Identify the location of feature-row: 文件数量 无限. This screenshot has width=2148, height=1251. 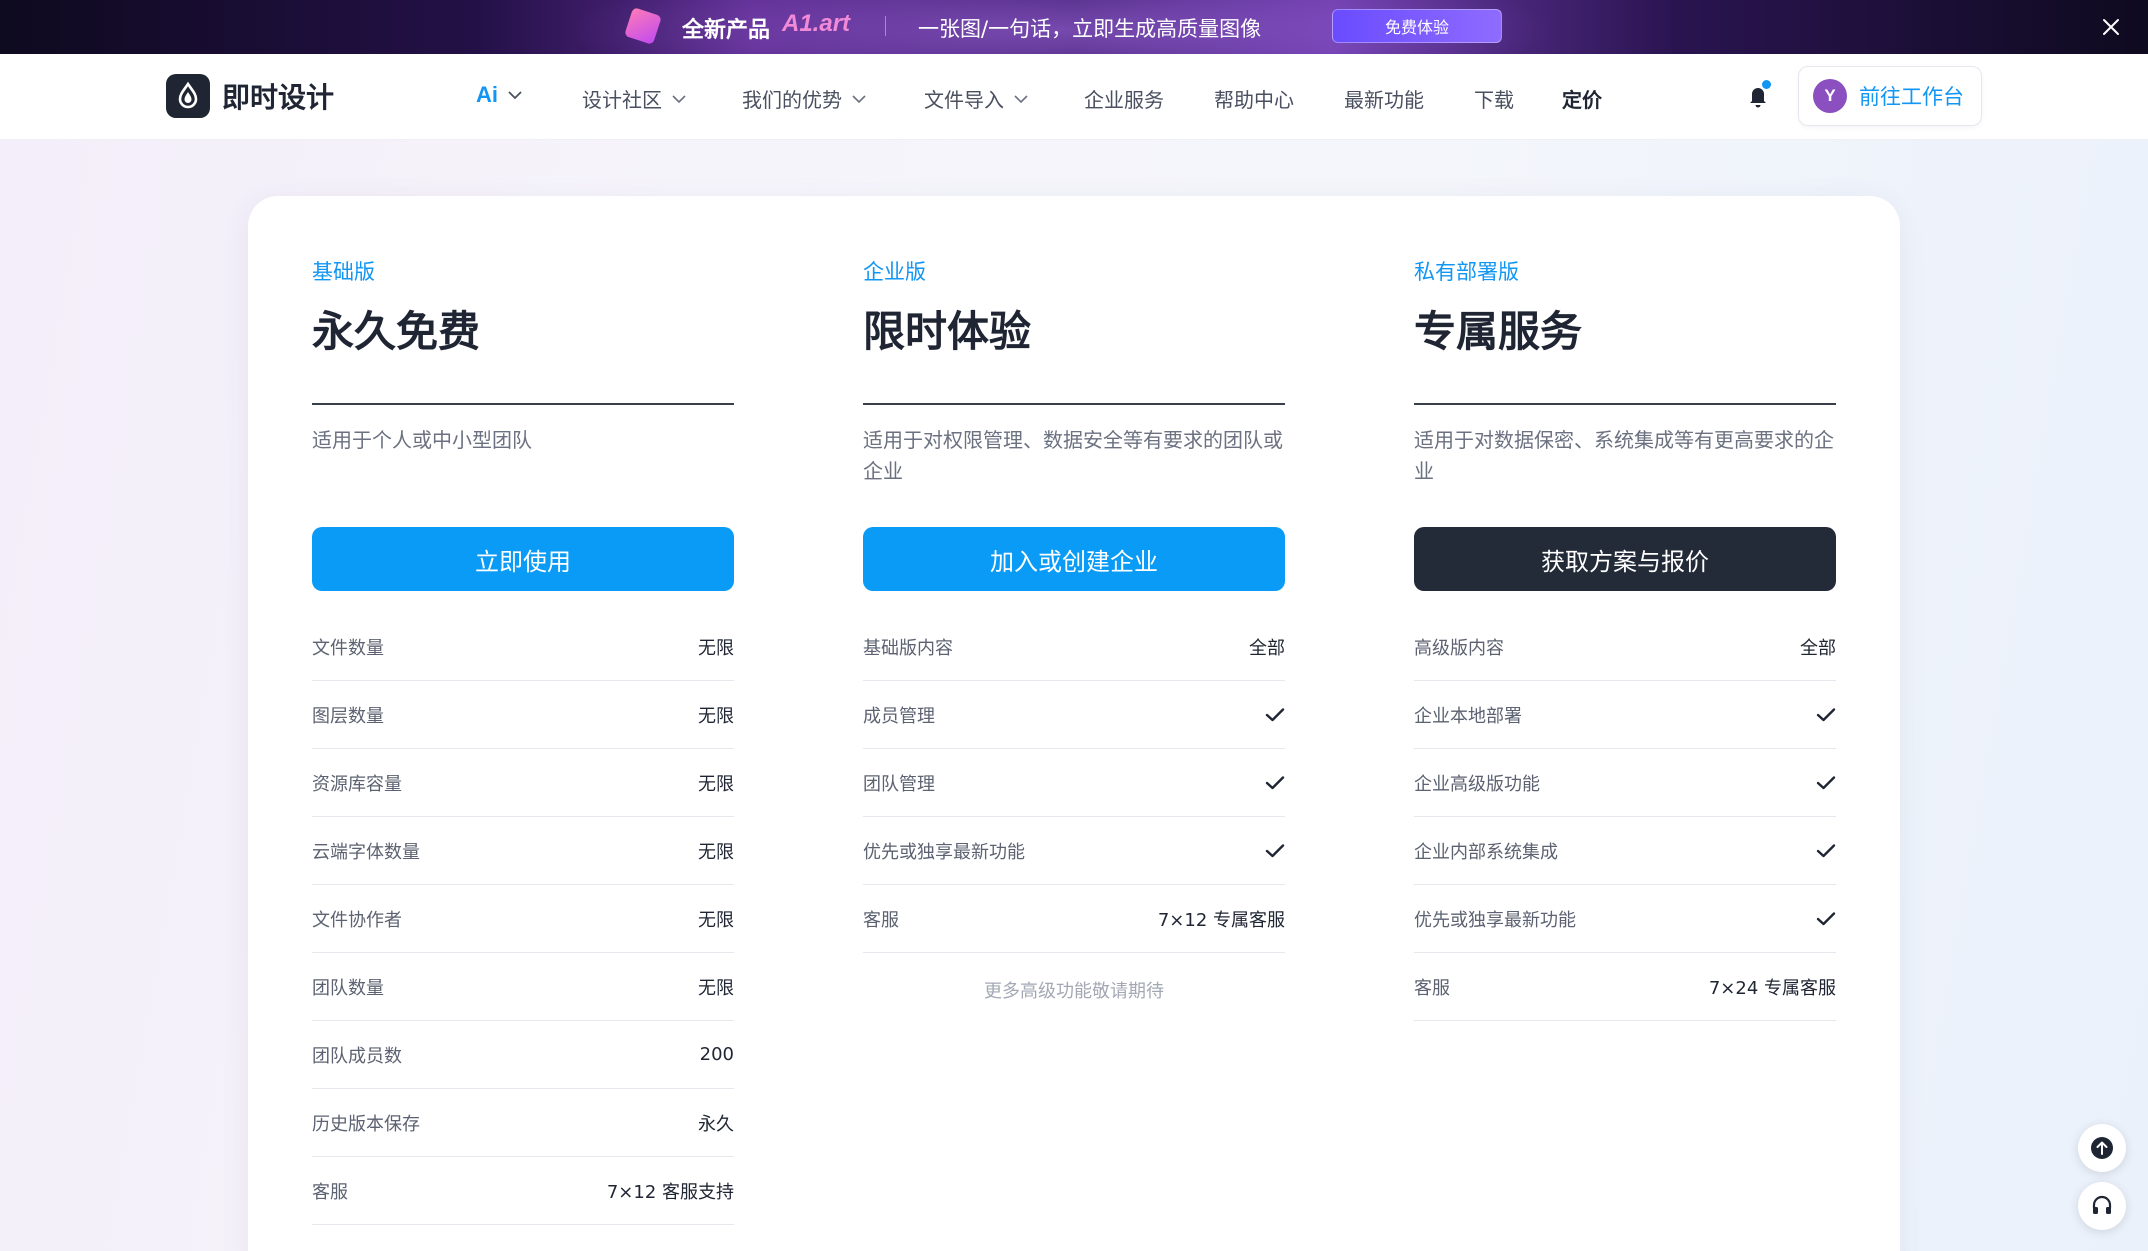
(523, 647).